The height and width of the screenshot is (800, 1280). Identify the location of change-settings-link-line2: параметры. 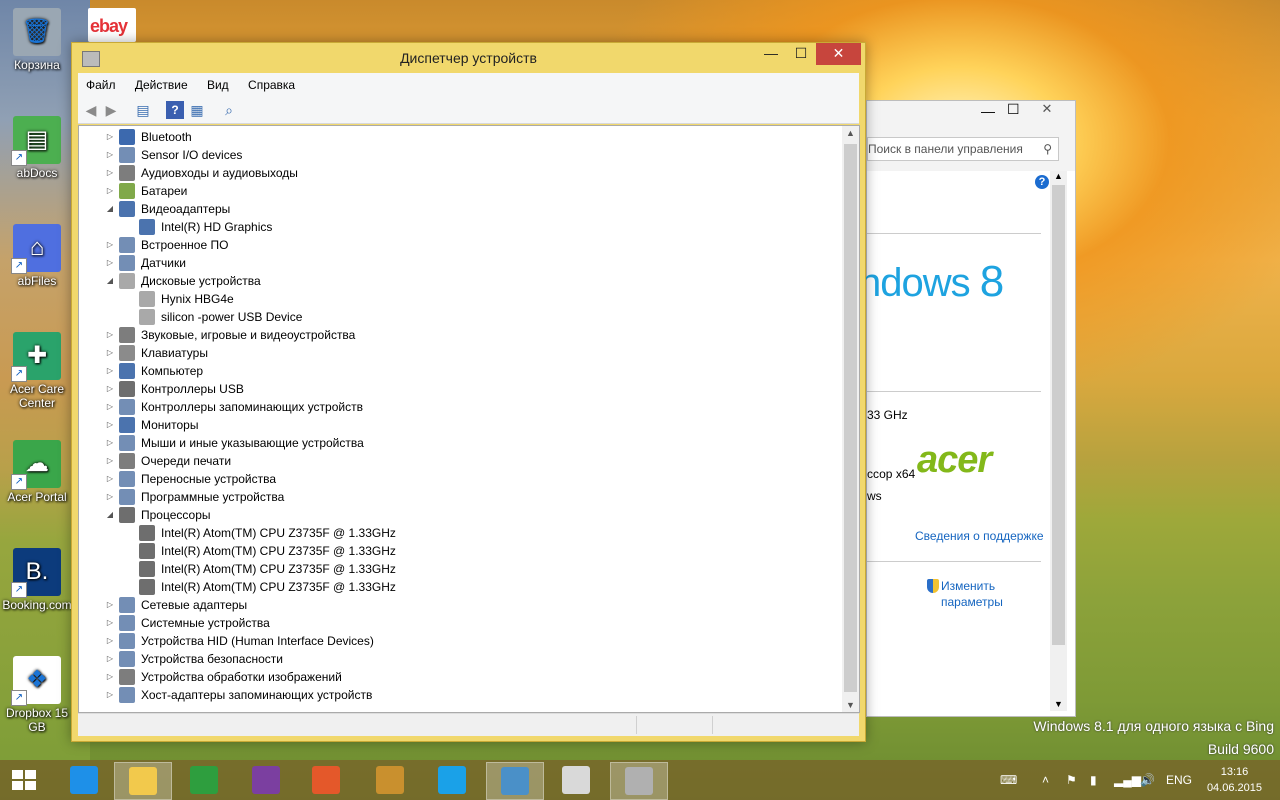
(972, 602).